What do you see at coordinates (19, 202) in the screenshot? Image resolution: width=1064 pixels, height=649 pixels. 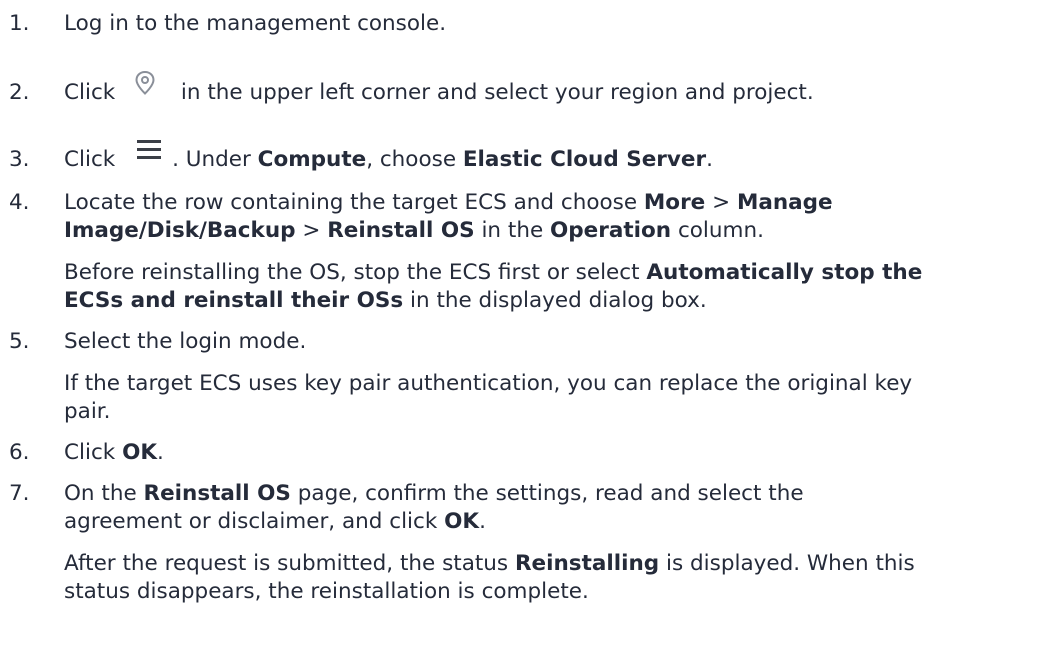 I see `step-number: 4.` at bounding box center [19, 202].